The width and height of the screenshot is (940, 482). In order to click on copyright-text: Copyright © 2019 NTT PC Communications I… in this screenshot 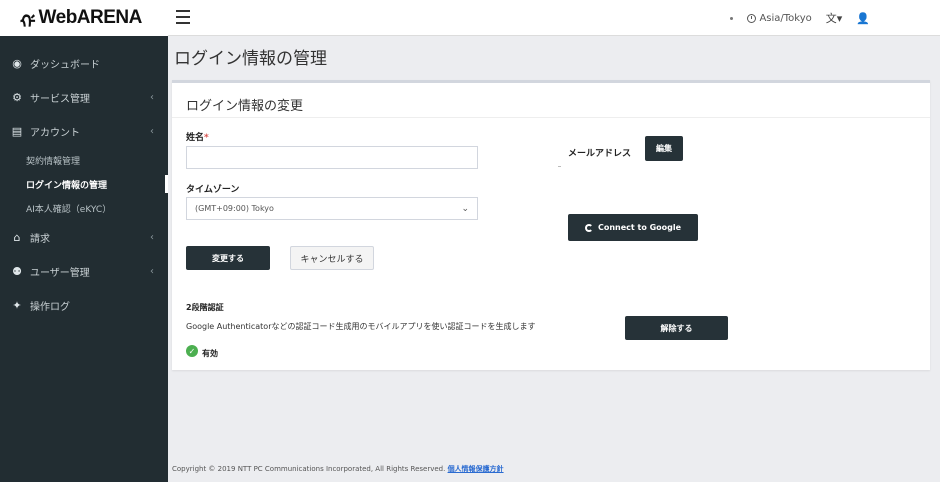, I will do `click(309, 469)`.